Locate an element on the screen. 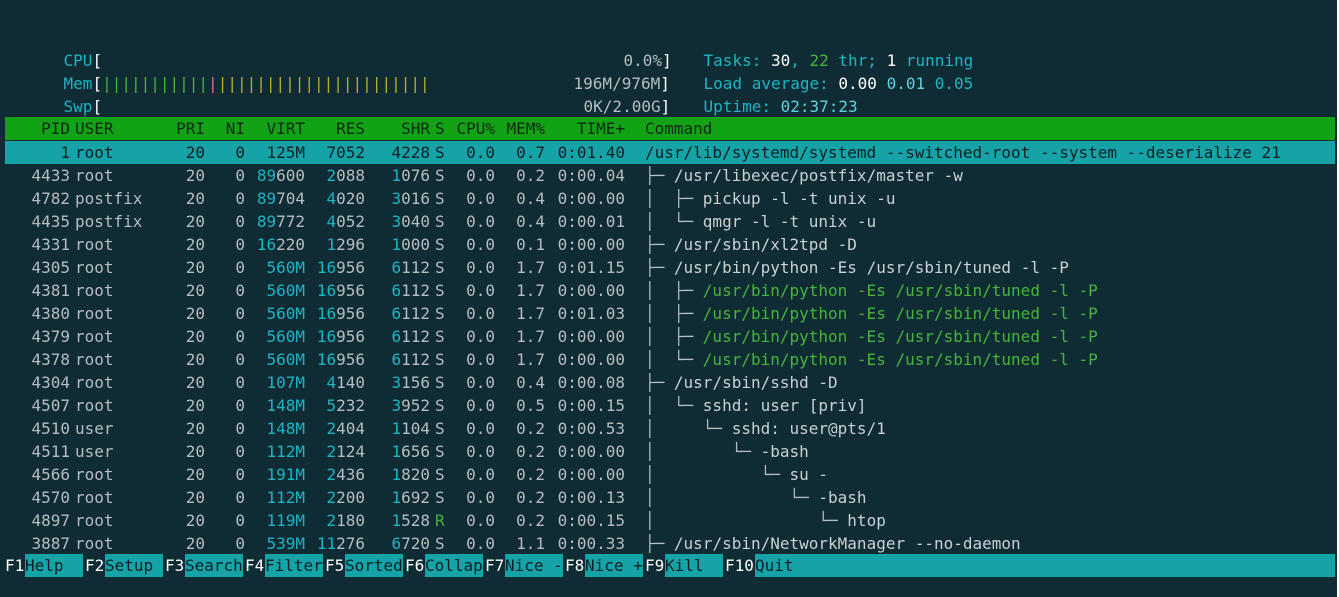  fkey-label-f10: Quit is located at coordinates (1045, 565).